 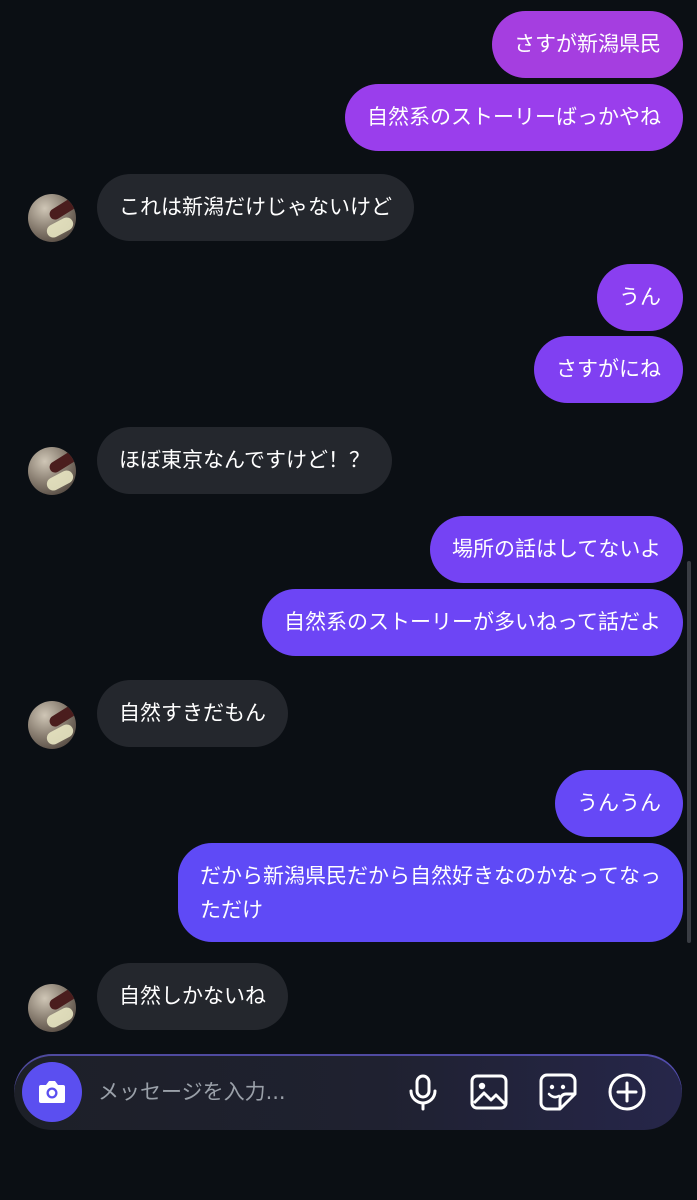 What do you see at coordinates (587, 44) in the screenshot?
I see `message-bubble-outgoing: さすが新潟県民` at bounding box center [587, 44].